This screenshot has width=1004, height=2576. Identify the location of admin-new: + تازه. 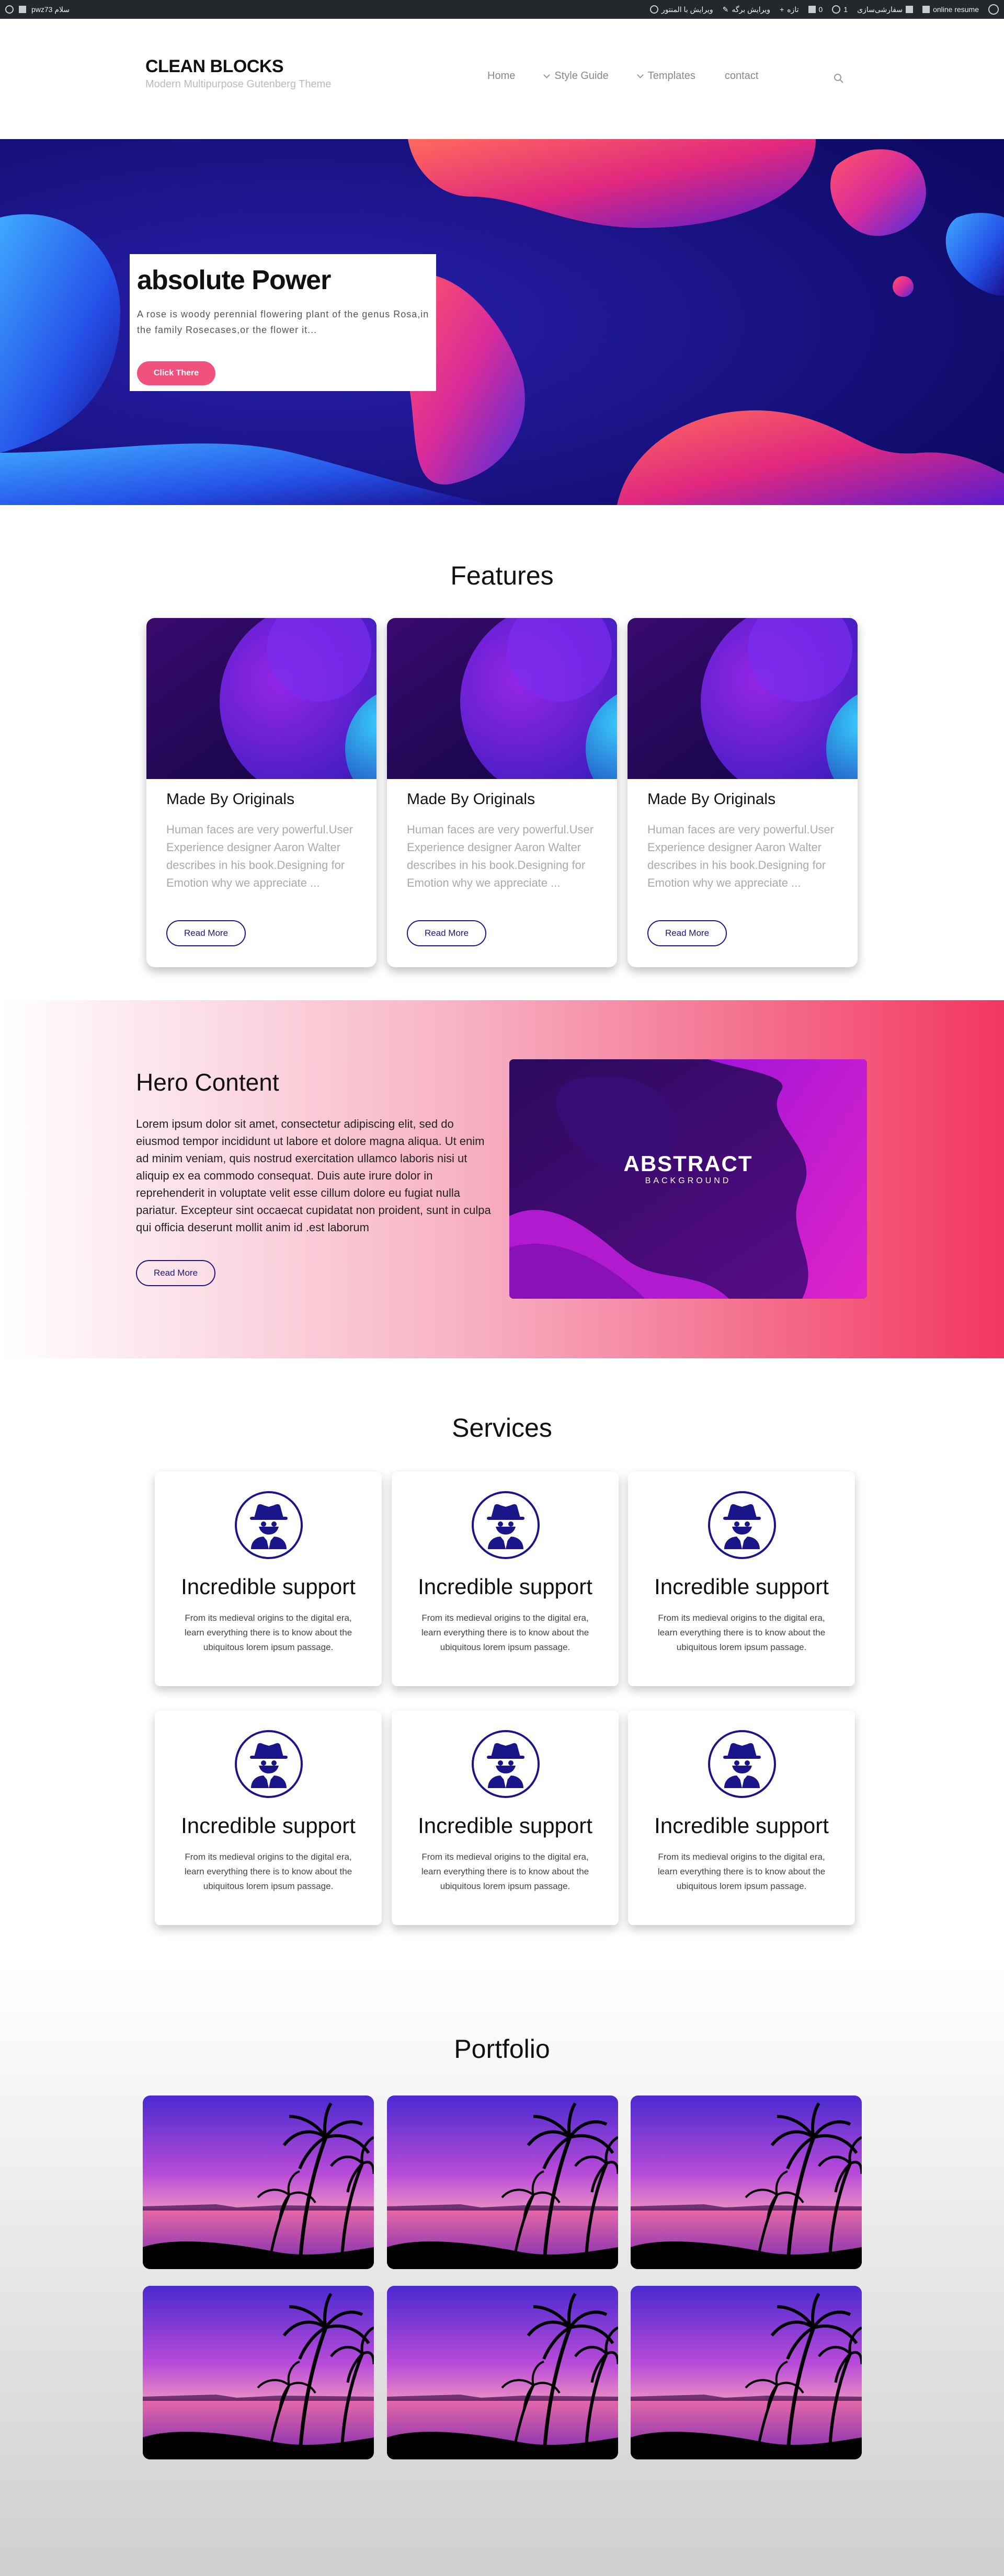
(789, 9).